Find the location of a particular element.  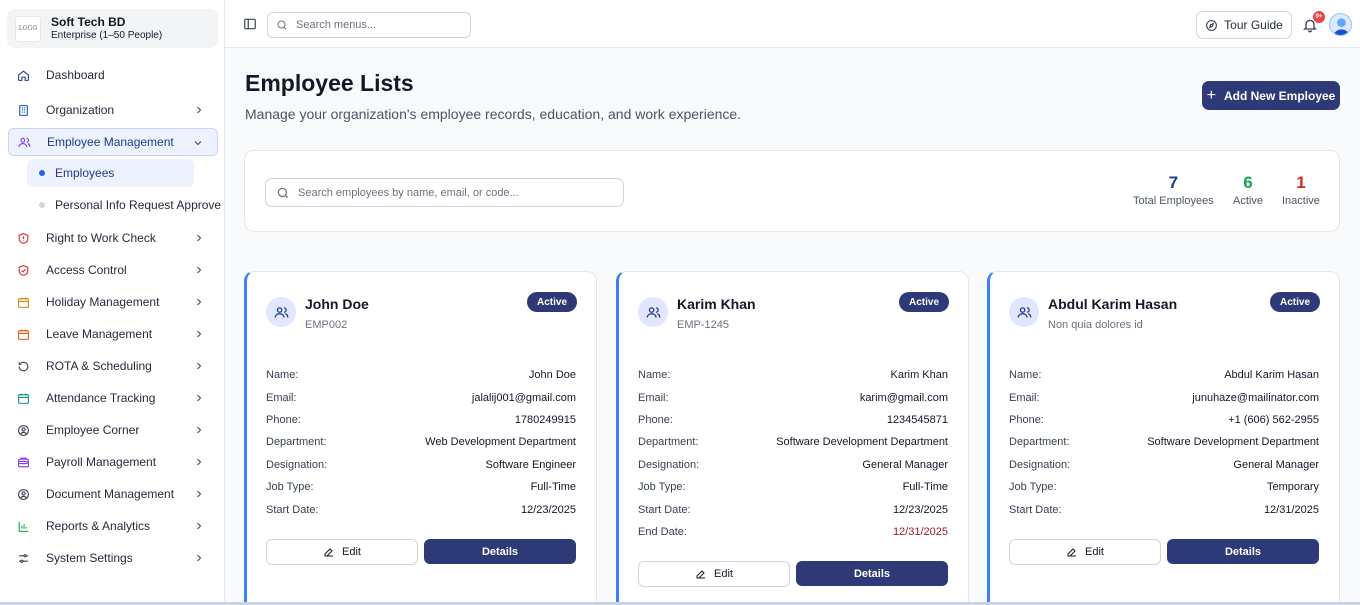

detail-value: karim@gmail.com is located at coordinates (903, 397).